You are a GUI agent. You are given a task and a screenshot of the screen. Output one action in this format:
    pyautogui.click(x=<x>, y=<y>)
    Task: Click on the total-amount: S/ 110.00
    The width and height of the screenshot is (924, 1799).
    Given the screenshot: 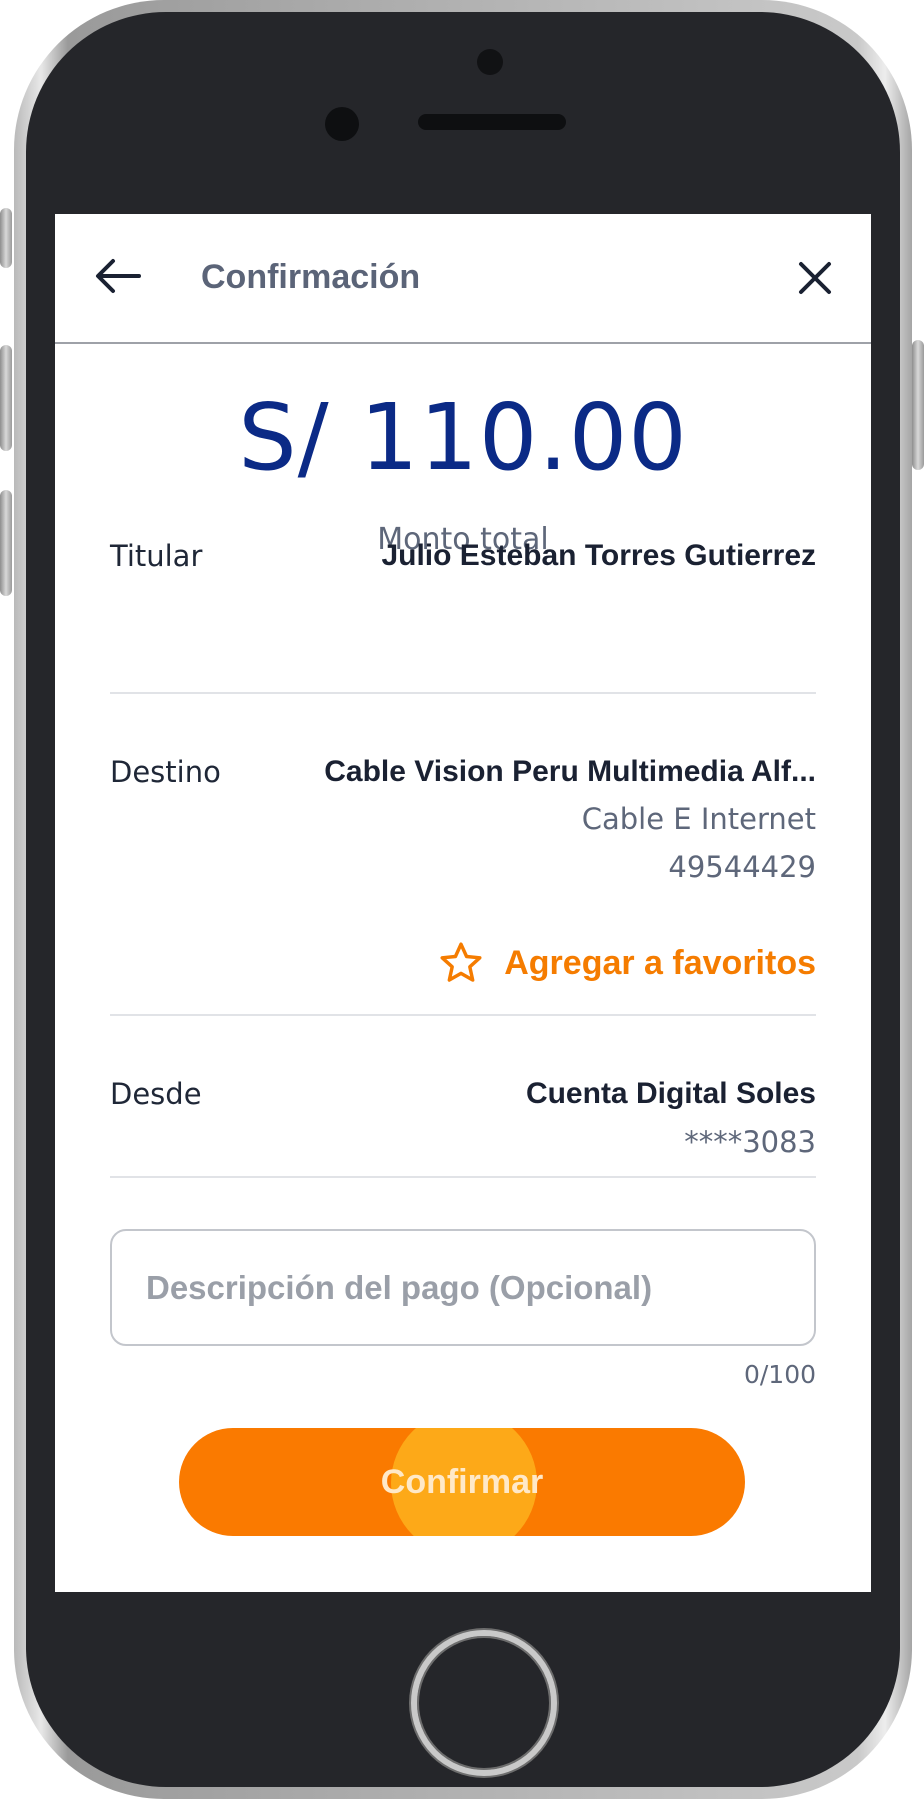 What is the action you would take?
    pyautogui.click(x=463, y=437)
    